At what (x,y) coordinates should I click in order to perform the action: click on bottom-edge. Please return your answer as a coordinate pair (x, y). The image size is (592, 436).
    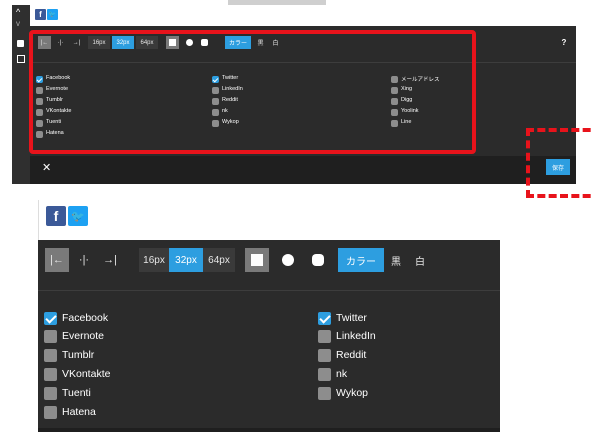
    Looking at the image, I should click on (269, 430).